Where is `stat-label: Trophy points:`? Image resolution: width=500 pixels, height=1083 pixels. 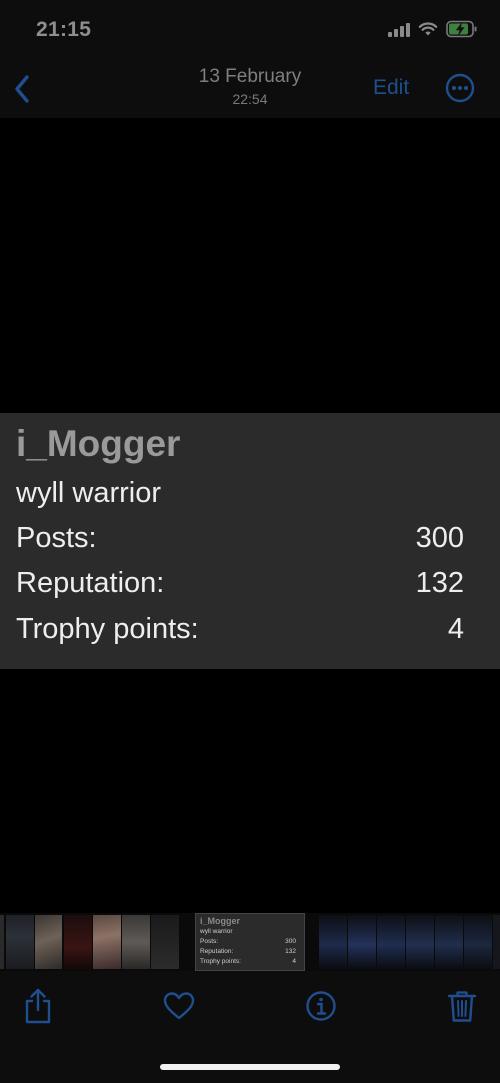 stat-label: Trophy points: is located at coordinates (107, 629).